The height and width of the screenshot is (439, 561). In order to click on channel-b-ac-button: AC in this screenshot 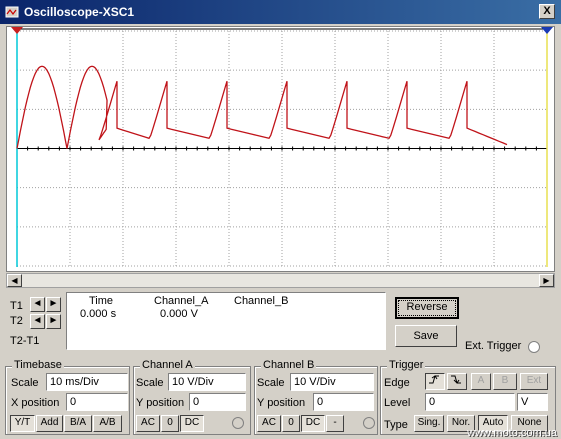, I will do `click(269, 423)`.